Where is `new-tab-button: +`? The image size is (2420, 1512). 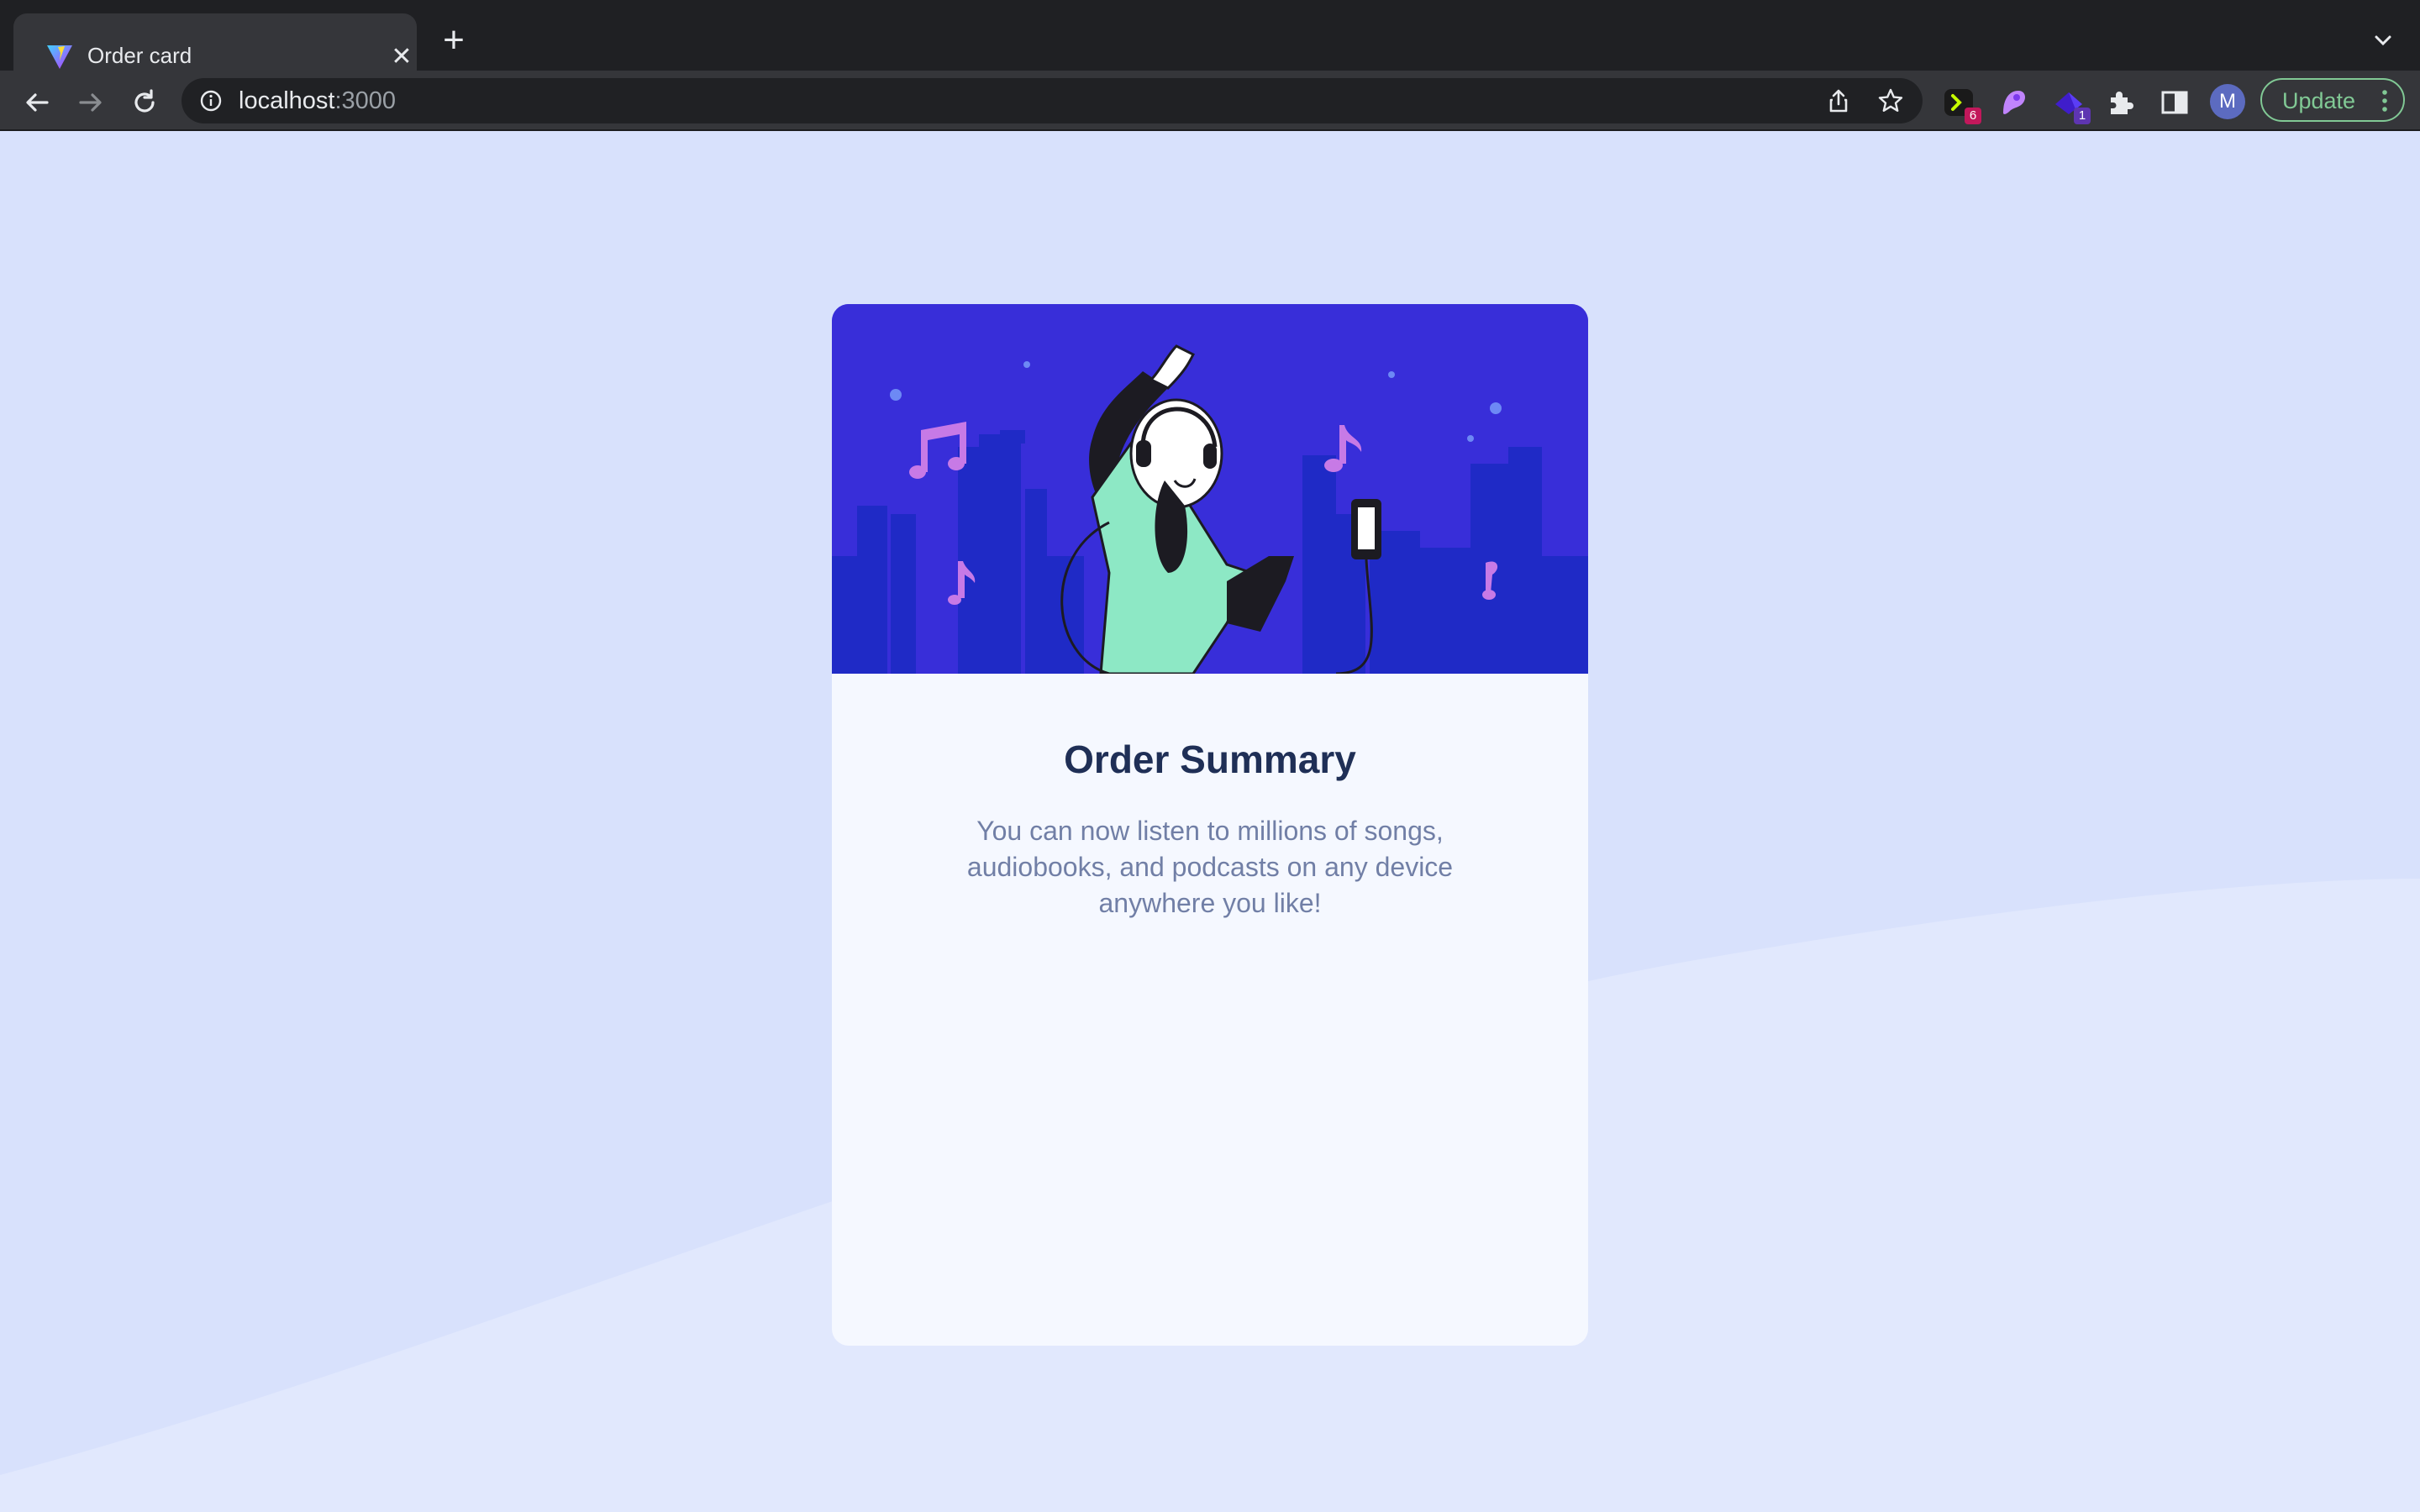 new-tab-button: + is located at coordinates (454, 40).